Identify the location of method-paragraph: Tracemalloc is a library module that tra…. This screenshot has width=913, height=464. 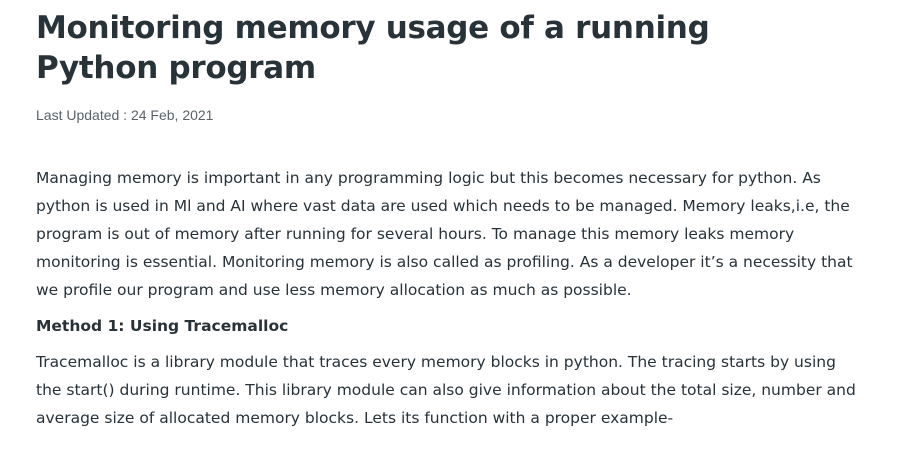
(446, 390).